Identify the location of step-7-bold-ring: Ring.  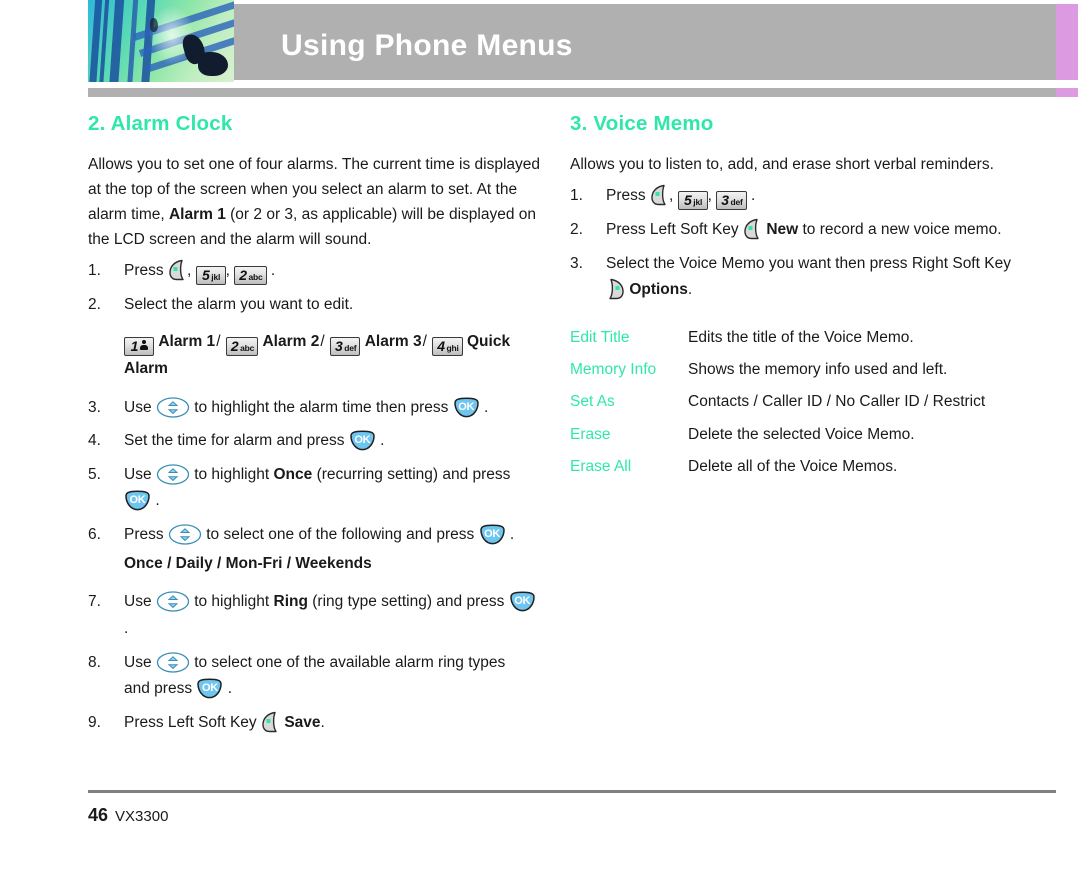
(290, 602).